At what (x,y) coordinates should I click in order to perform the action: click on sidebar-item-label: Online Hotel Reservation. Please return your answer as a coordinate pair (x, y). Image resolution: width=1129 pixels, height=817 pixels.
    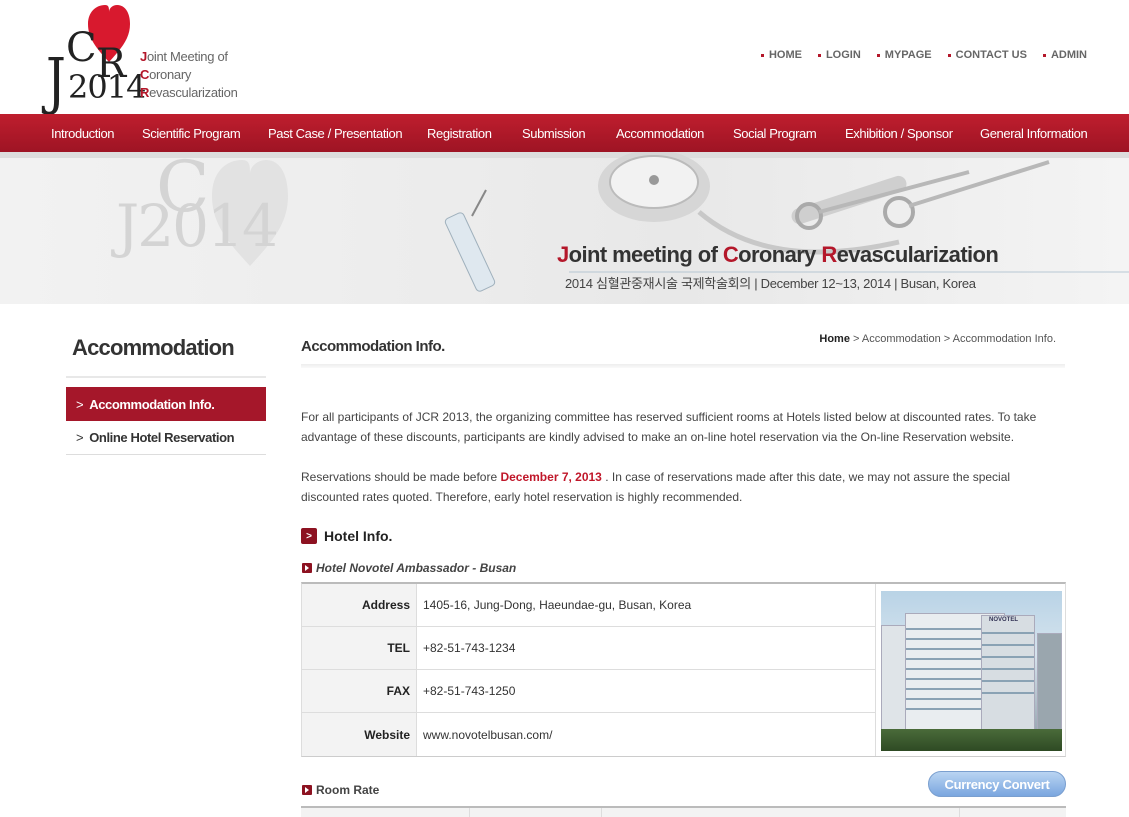
    Looking at the image, I should click on (162, 437).